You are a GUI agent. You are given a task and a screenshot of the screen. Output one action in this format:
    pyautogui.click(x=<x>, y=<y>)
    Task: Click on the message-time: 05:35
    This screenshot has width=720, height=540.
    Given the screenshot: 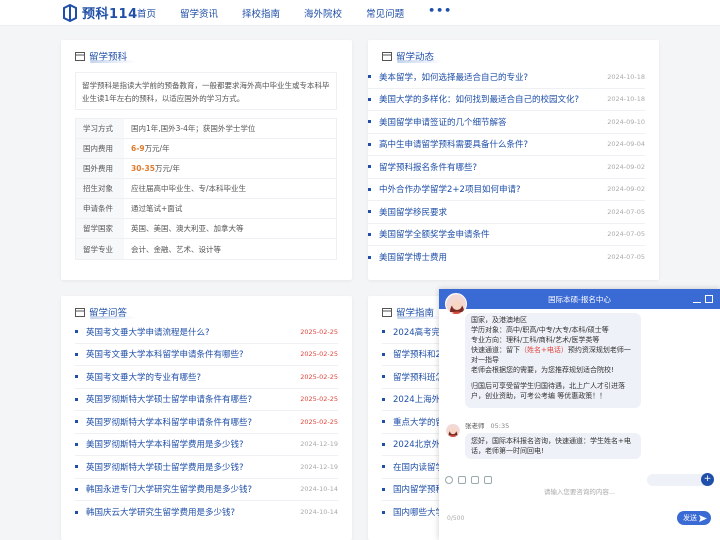 What is the action you would take?
    pyautogui.click(x=500, y=426)
    